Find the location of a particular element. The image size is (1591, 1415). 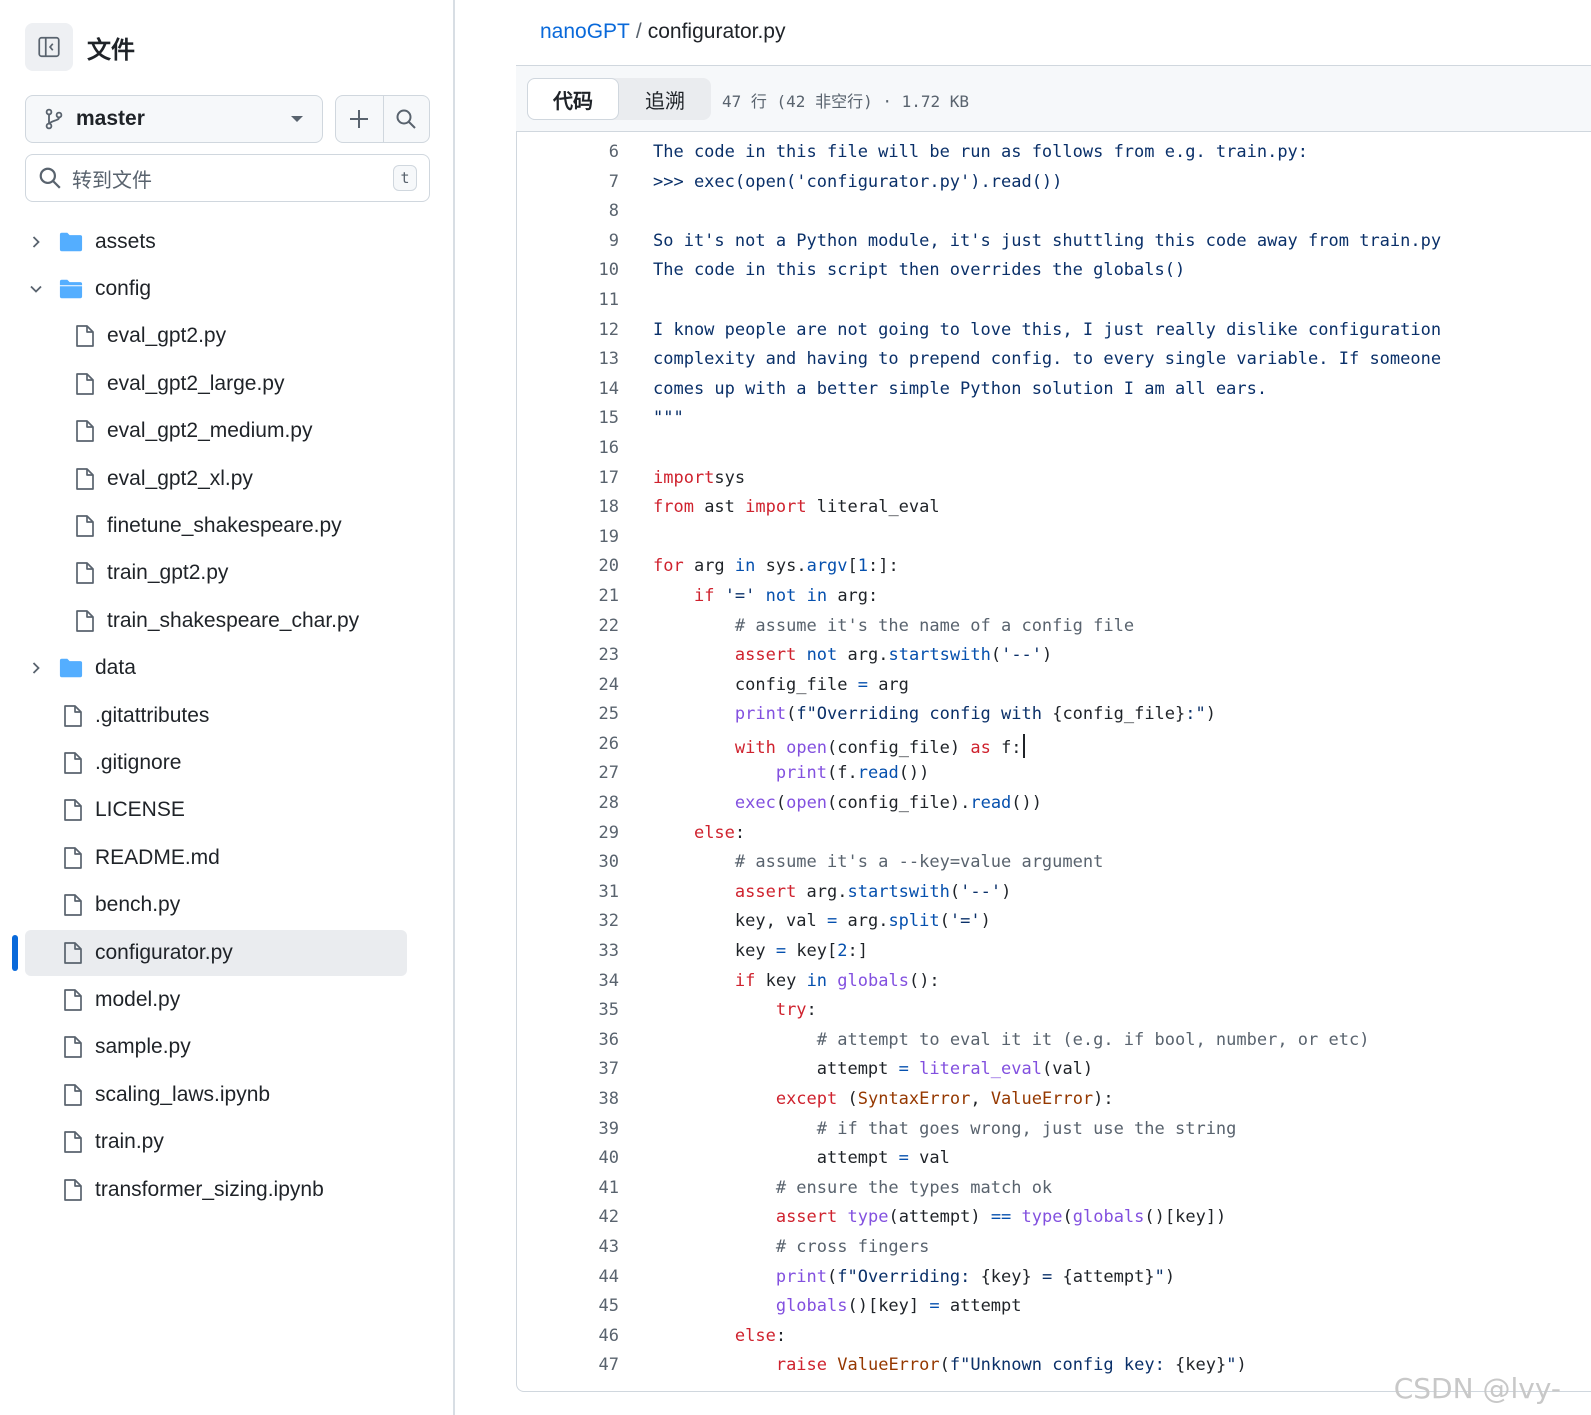

line-number: 7 is located at coordinates (614, 182).